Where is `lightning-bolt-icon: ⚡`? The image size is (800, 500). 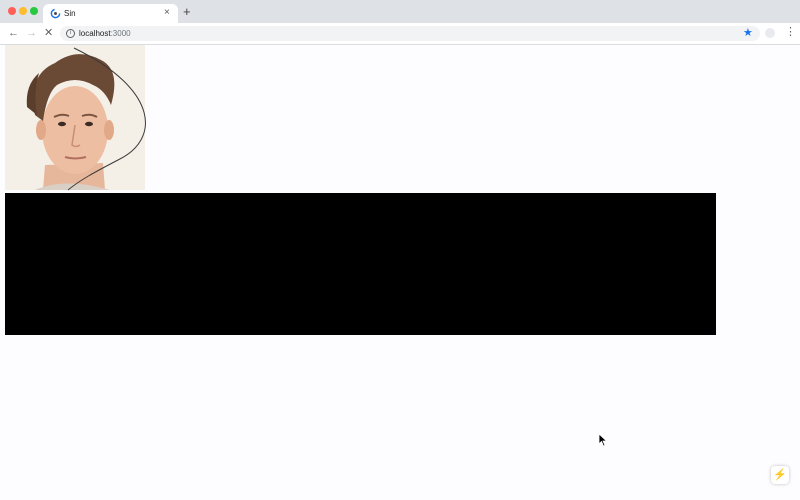
lightning-bolt-icon: ⚡ is located at coordinates (780, 475).